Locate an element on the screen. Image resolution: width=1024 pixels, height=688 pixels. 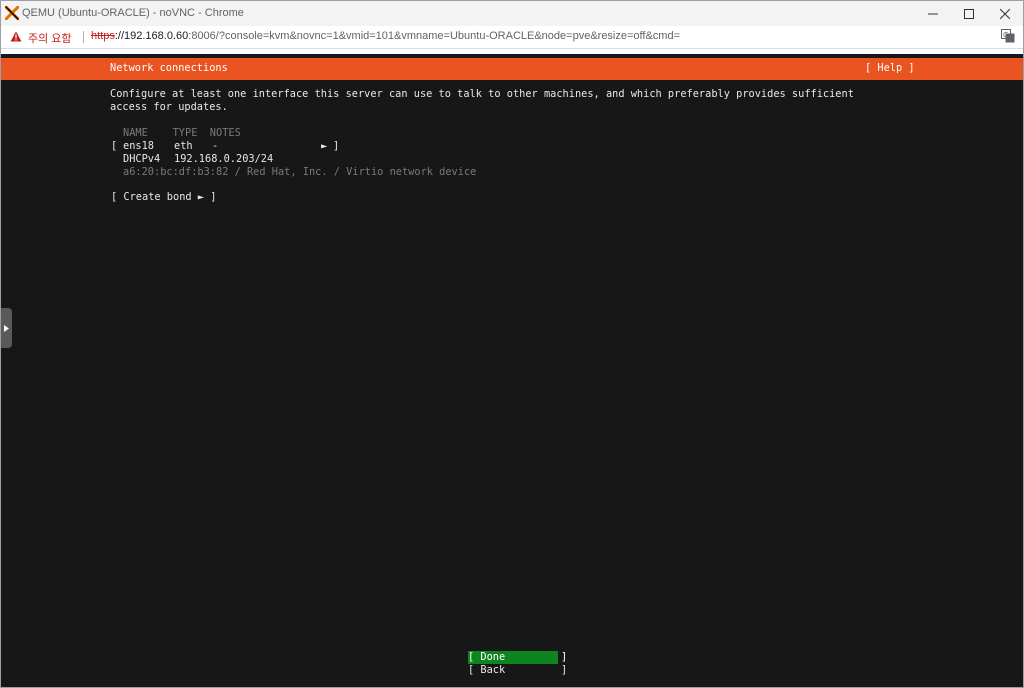
maximize-button is located at coordinates (969, 13).